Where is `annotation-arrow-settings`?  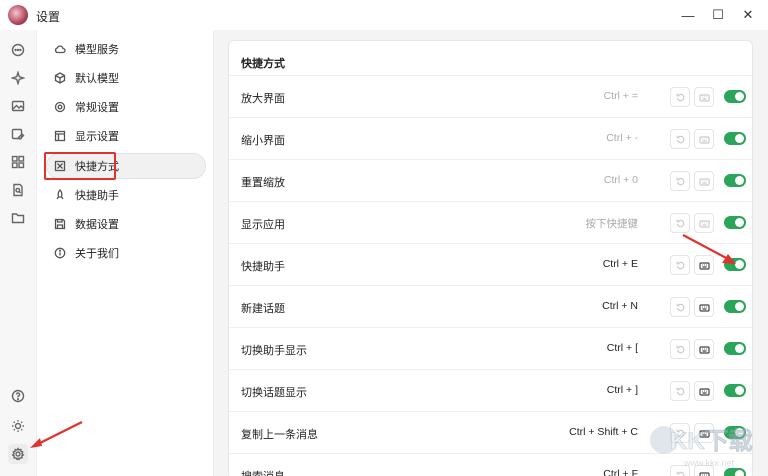
annotation-arrow-settings is located at coordinates (56, 434).